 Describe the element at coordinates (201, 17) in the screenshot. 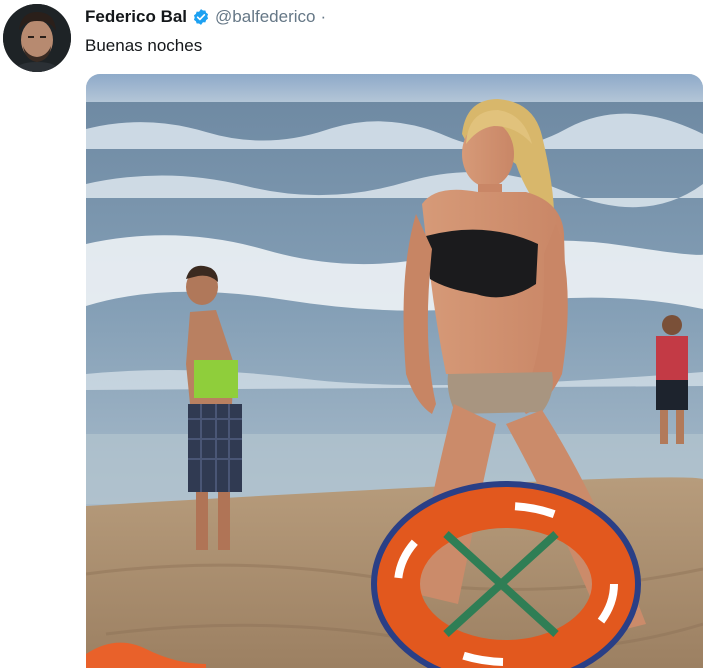

I see `verified-badge-icon` at that location.